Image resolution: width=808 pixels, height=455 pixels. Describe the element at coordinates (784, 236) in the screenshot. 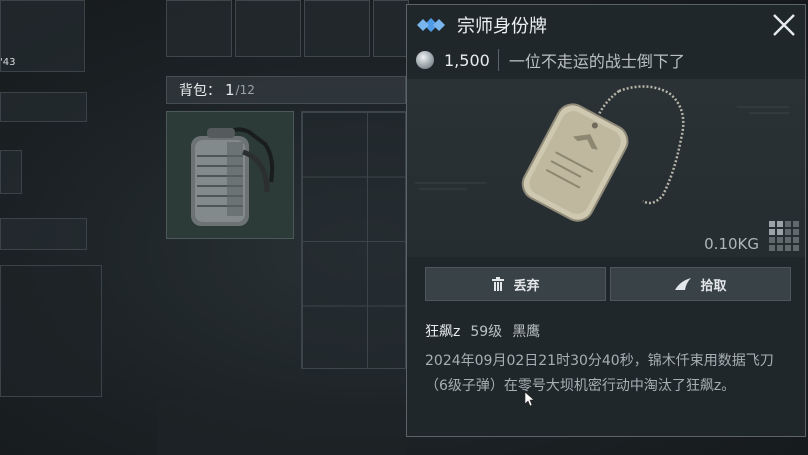

I see `grid-size-icon` at that location.